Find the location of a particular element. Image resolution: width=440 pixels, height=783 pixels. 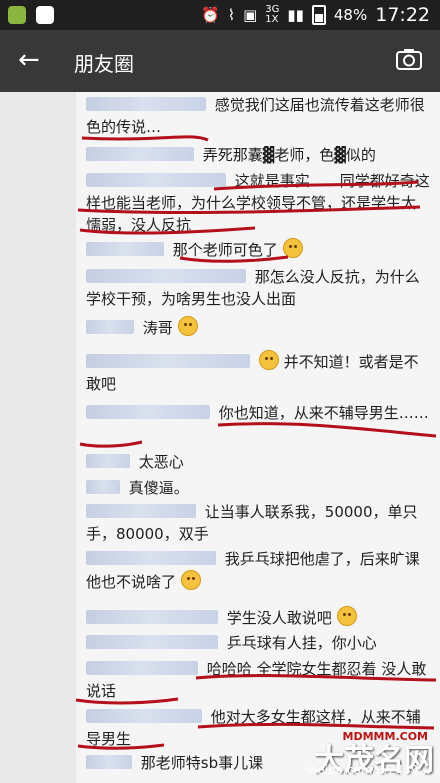

comment-text: 那个老师可色了 is located at coordinates (225, 250).